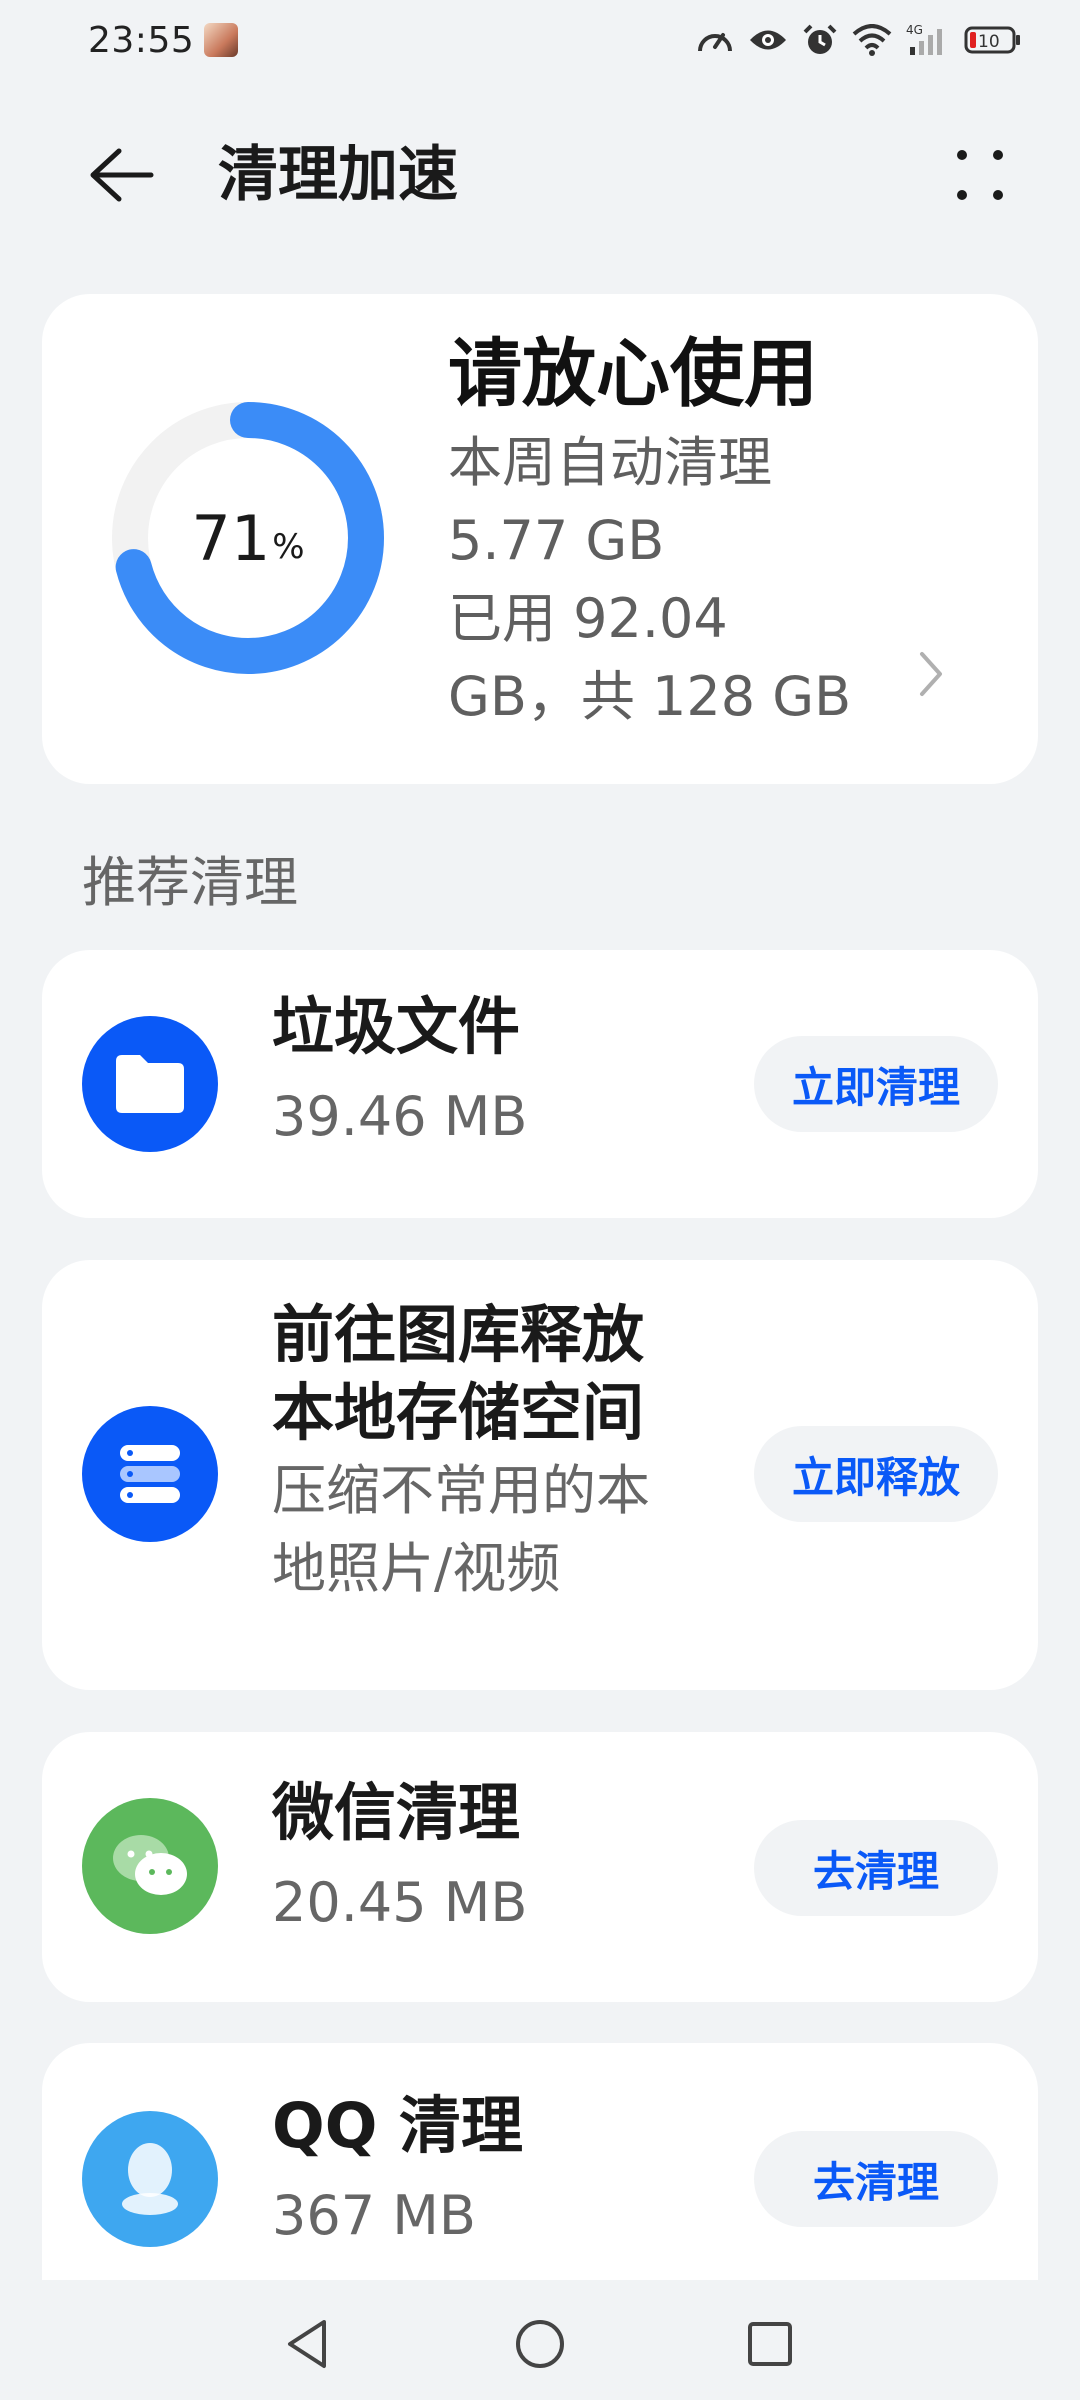  Describe the element at coordinates (610, 462) in the screenshot. I see `auto-clean-label: 本周自动清理` at that location.